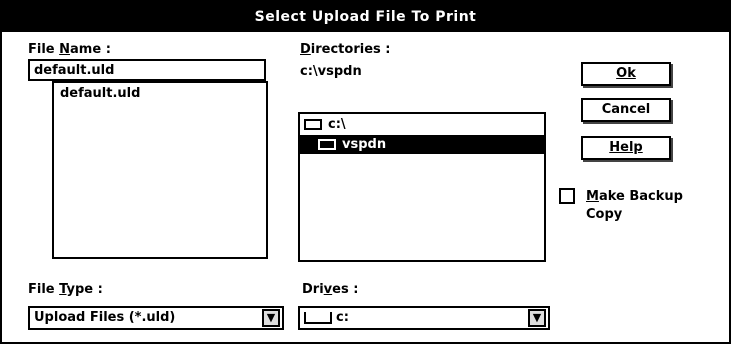  What do you see at coordinates (74, 70) in the screenshot?
I see `file-name-value: default.uld` at bounding box center [74, 70].